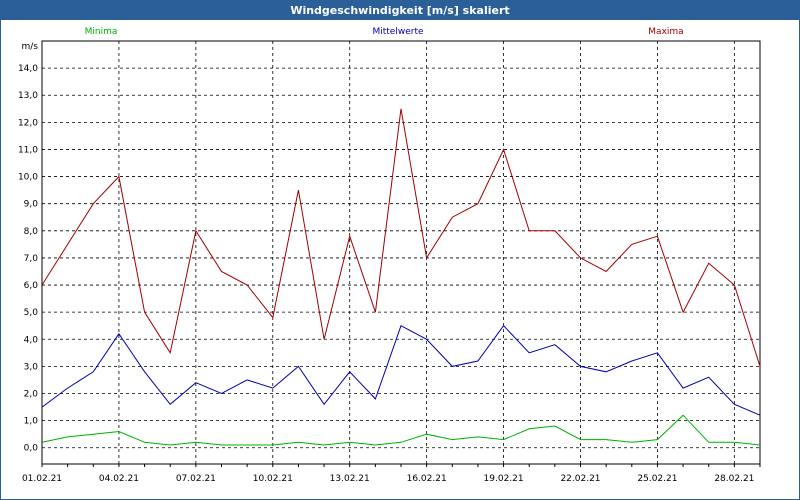 The image size is (800, 500). Describe the element at coordinates (504, 479) in the screenshot. I see `x-tick-label: 19.02.21` at that location.